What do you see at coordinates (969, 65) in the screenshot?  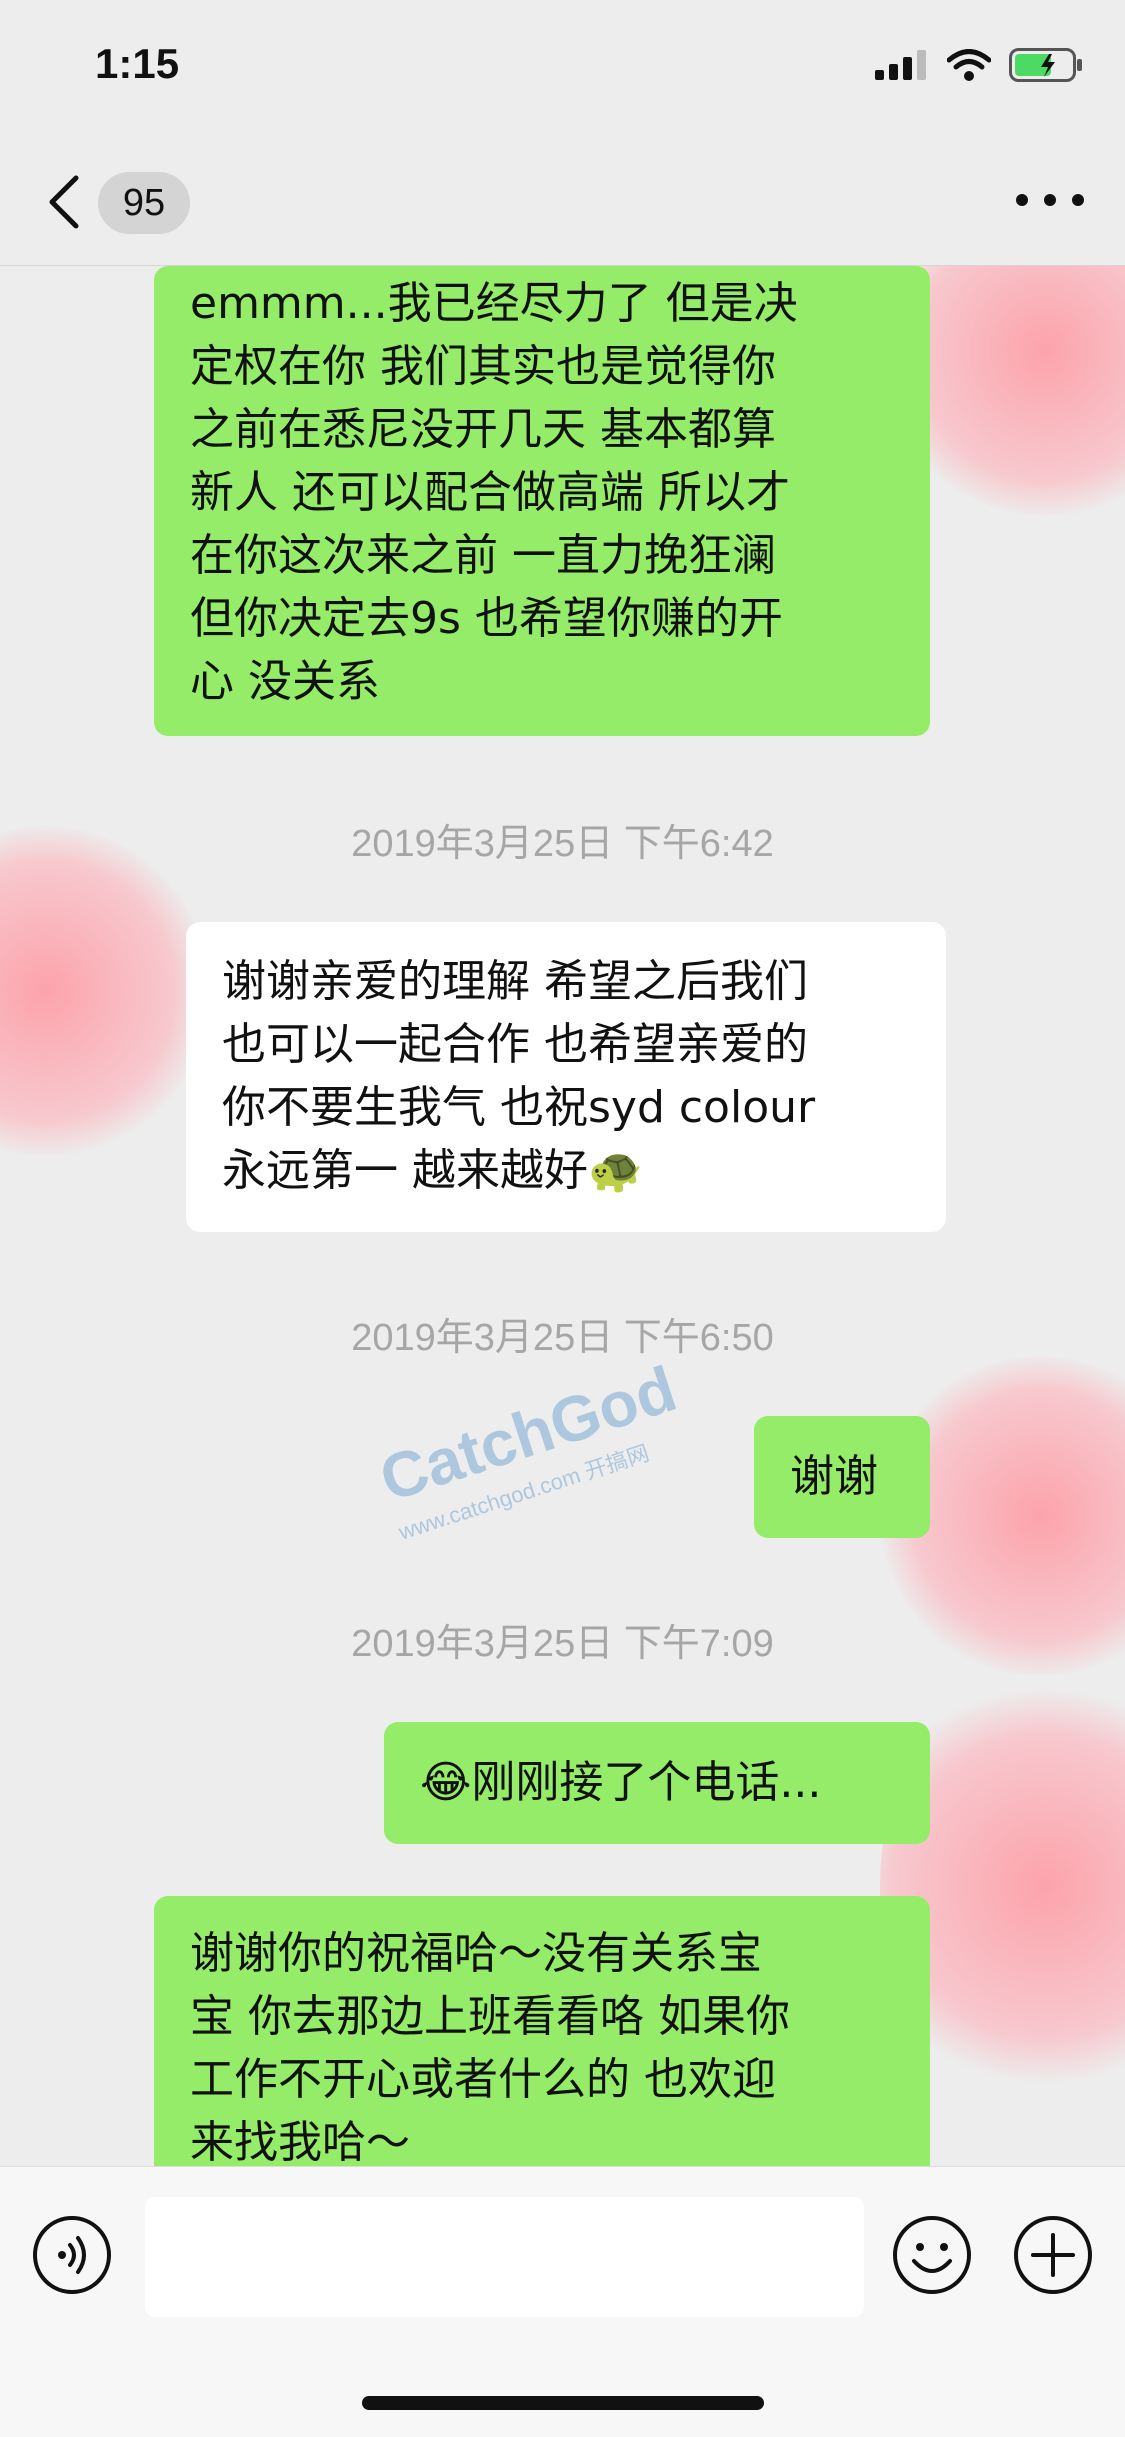 I see `wifi-icon` at bounding box center [969, 65].